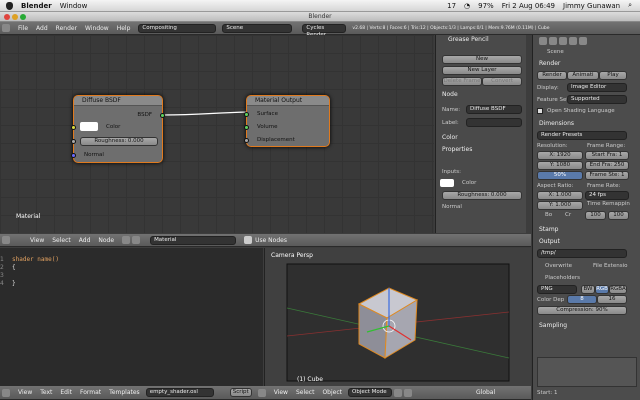 The height and width of the screenshot is (400, 640). I want to click on res-y-field: Y: 1080, so click(560, 165).